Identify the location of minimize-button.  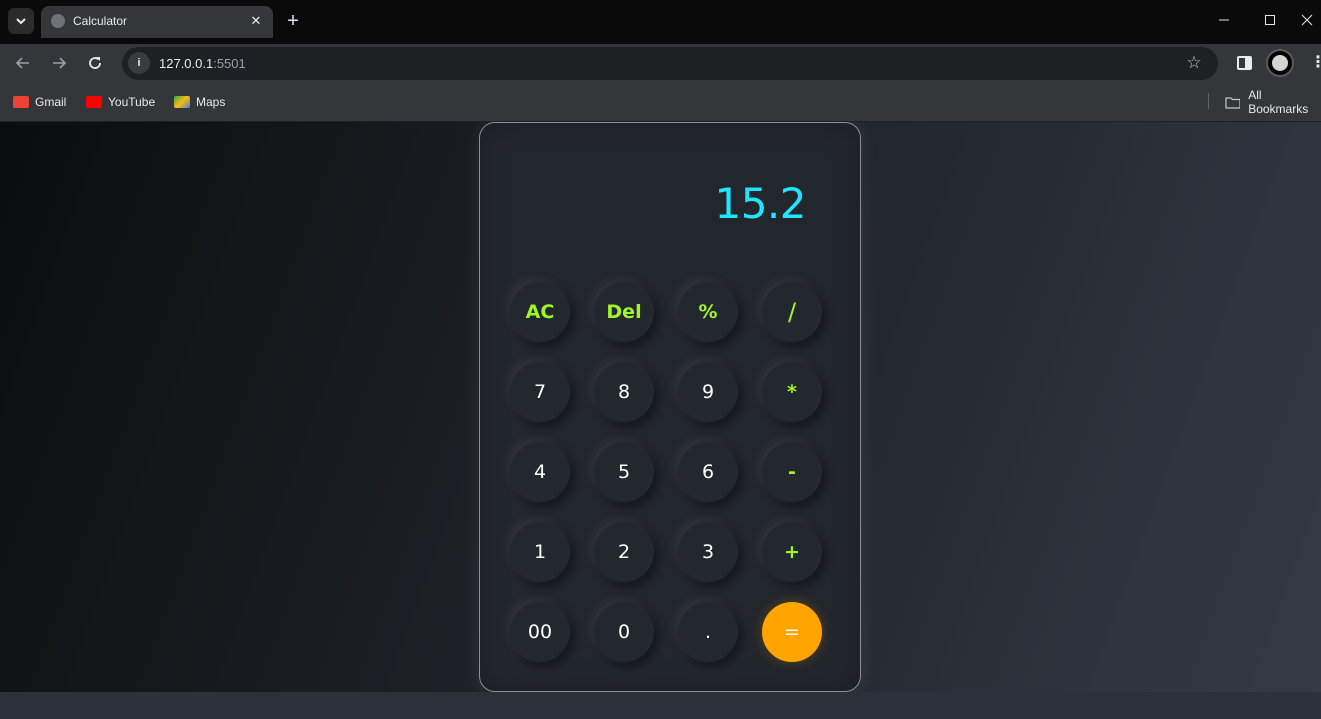
(1224, 20).